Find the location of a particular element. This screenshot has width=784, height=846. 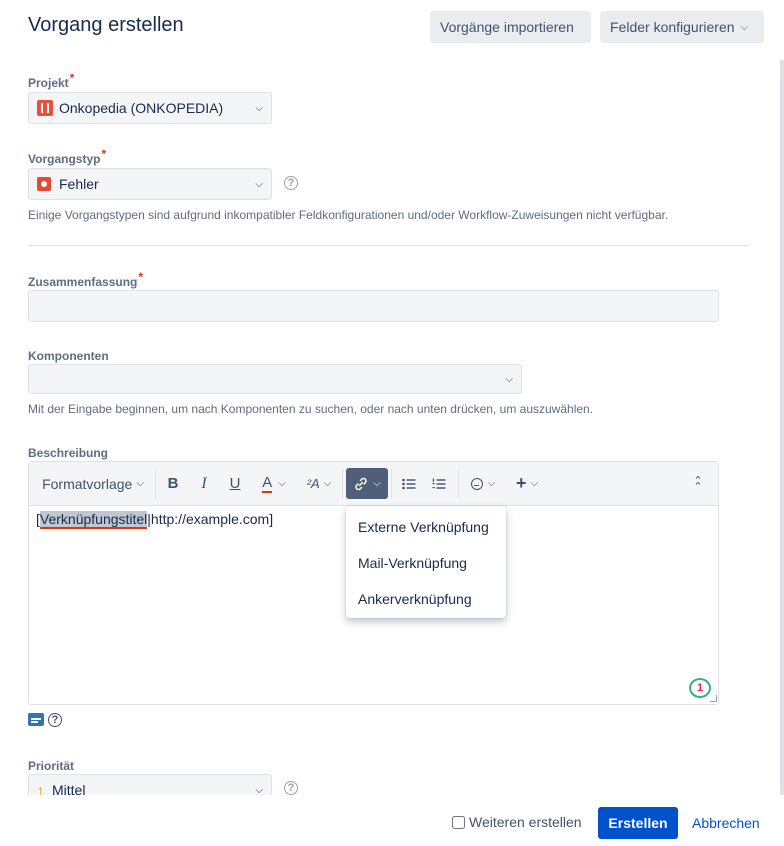

project-icon is located at coordinates (45, 108).